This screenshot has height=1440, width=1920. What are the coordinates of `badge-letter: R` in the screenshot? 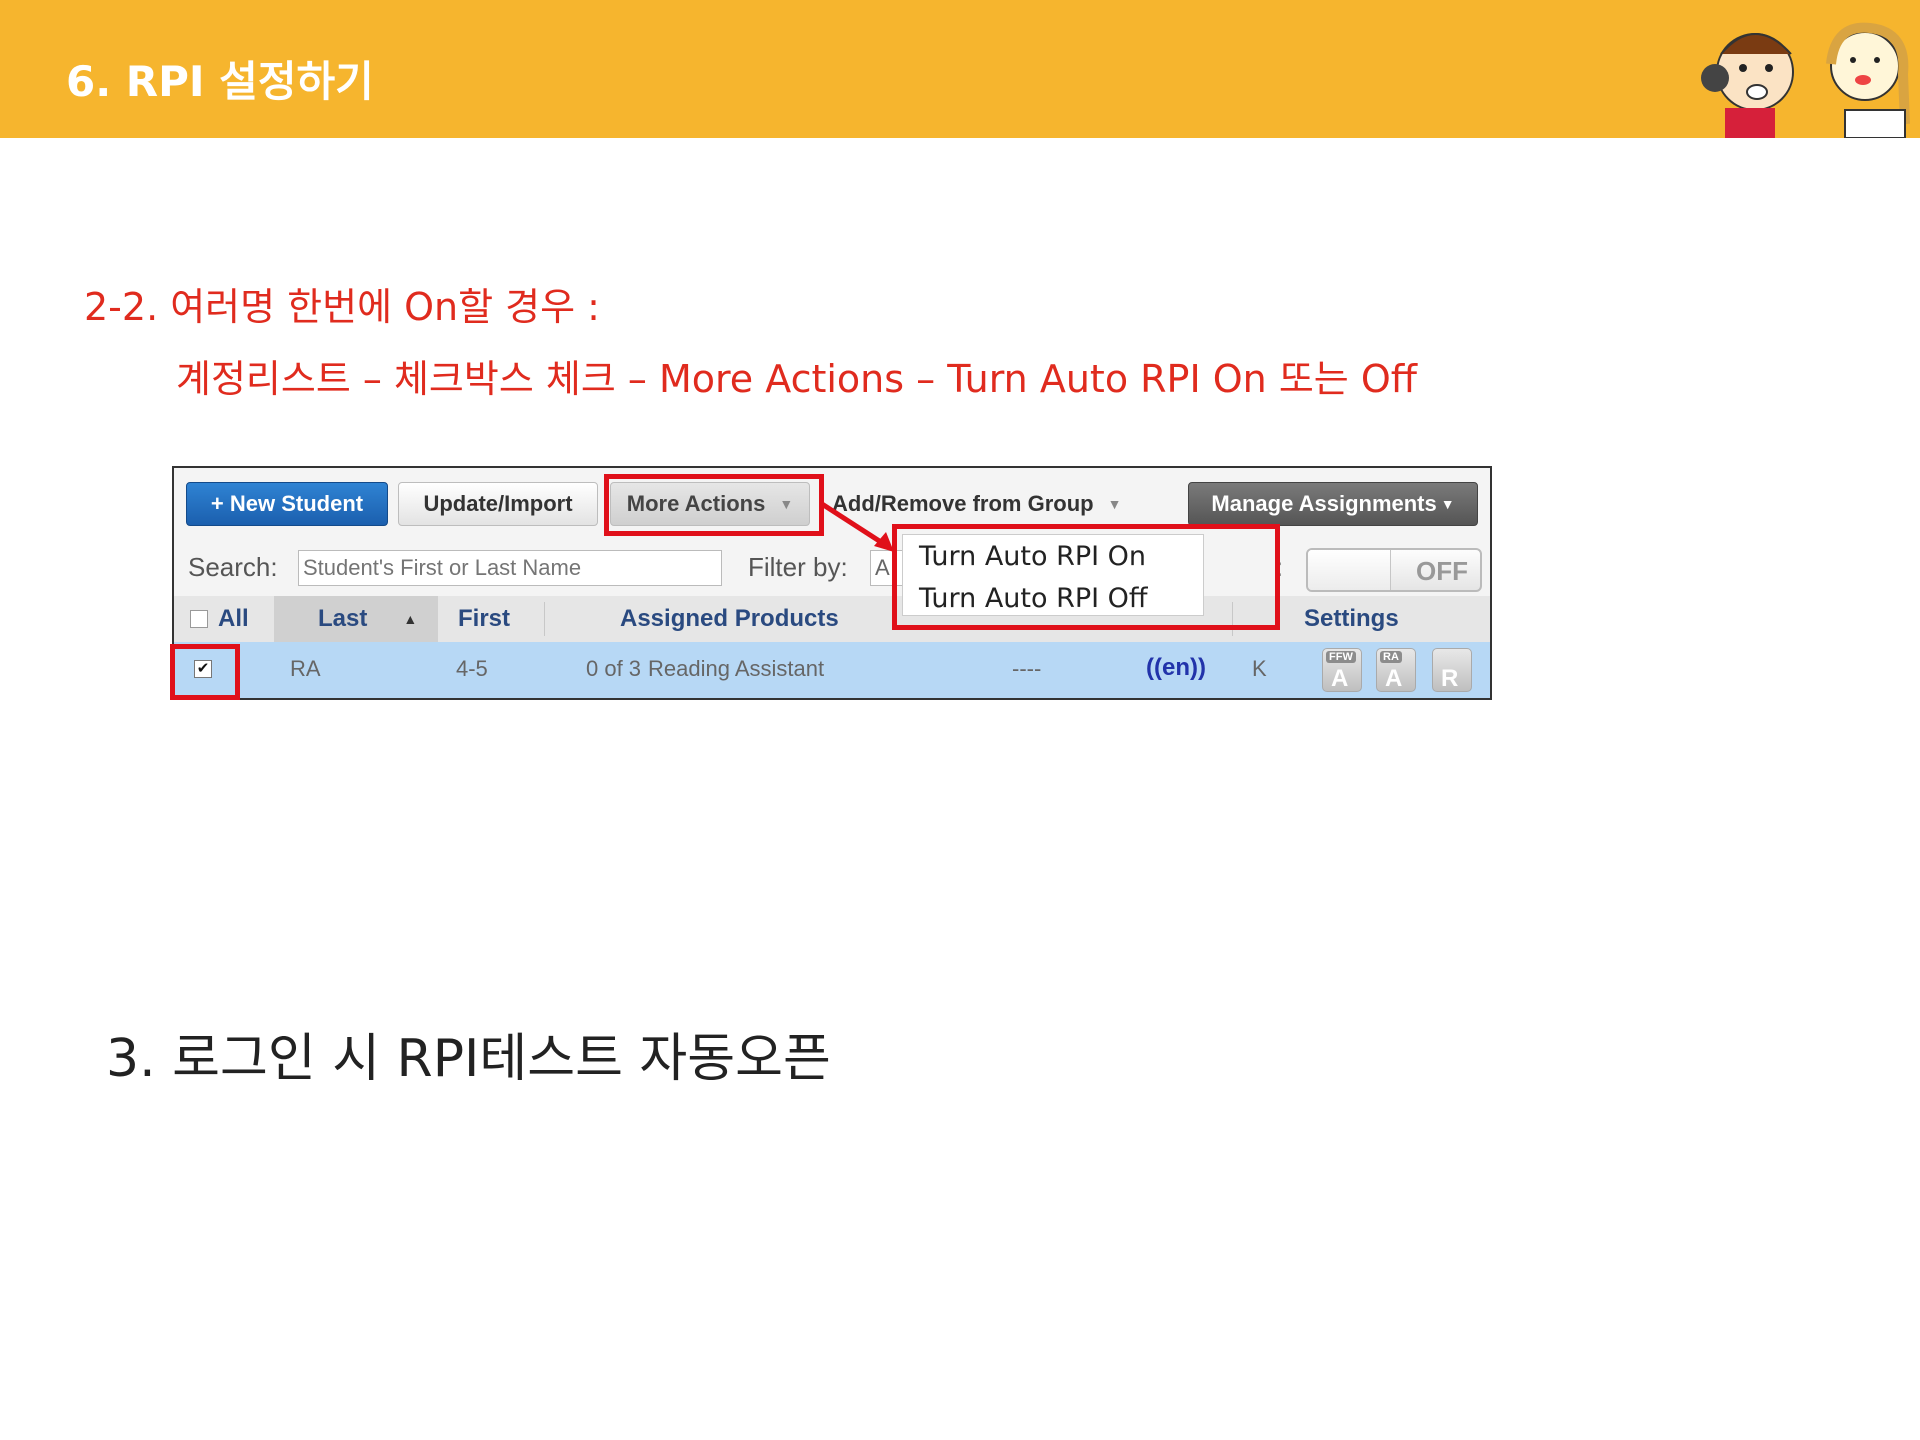 It's located at (1450, 678).